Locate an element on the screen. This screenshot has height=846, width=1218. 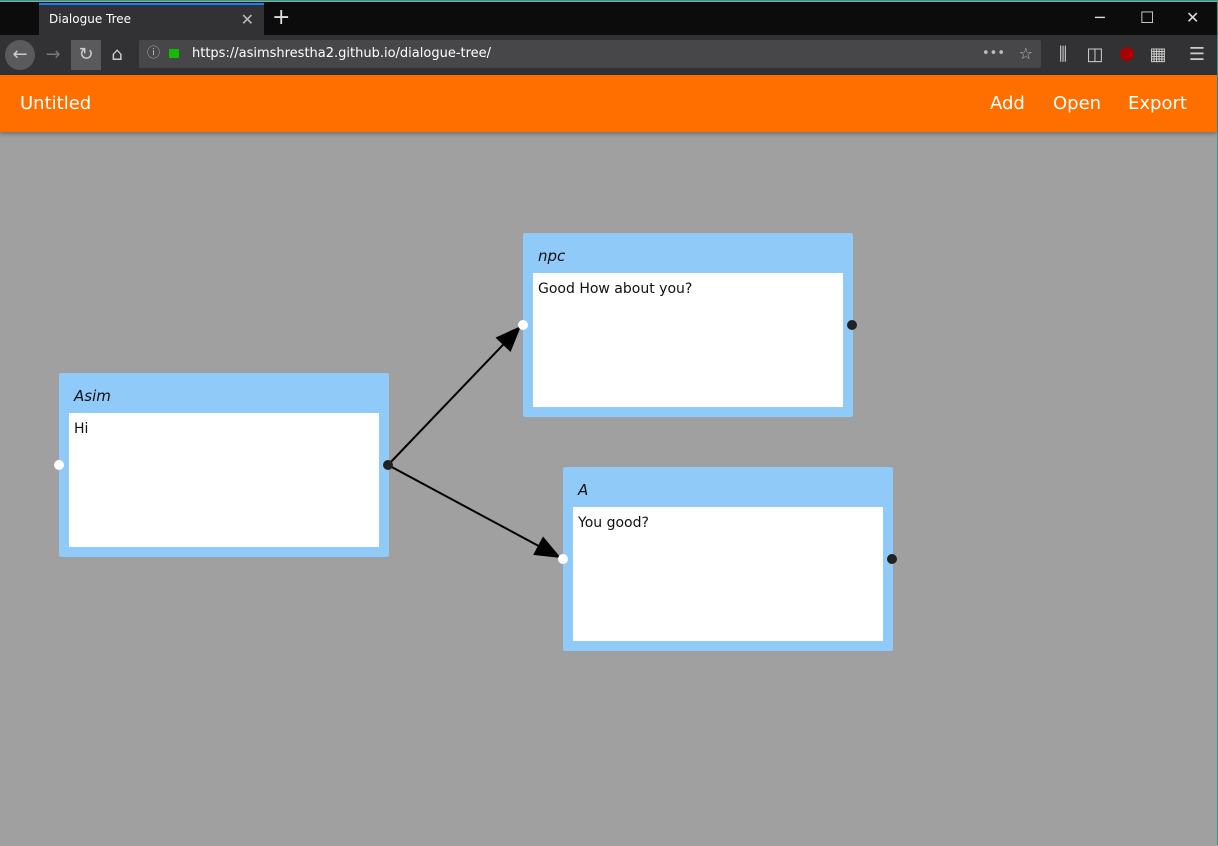
node-speaker: A is located at coordinates (583, 490).